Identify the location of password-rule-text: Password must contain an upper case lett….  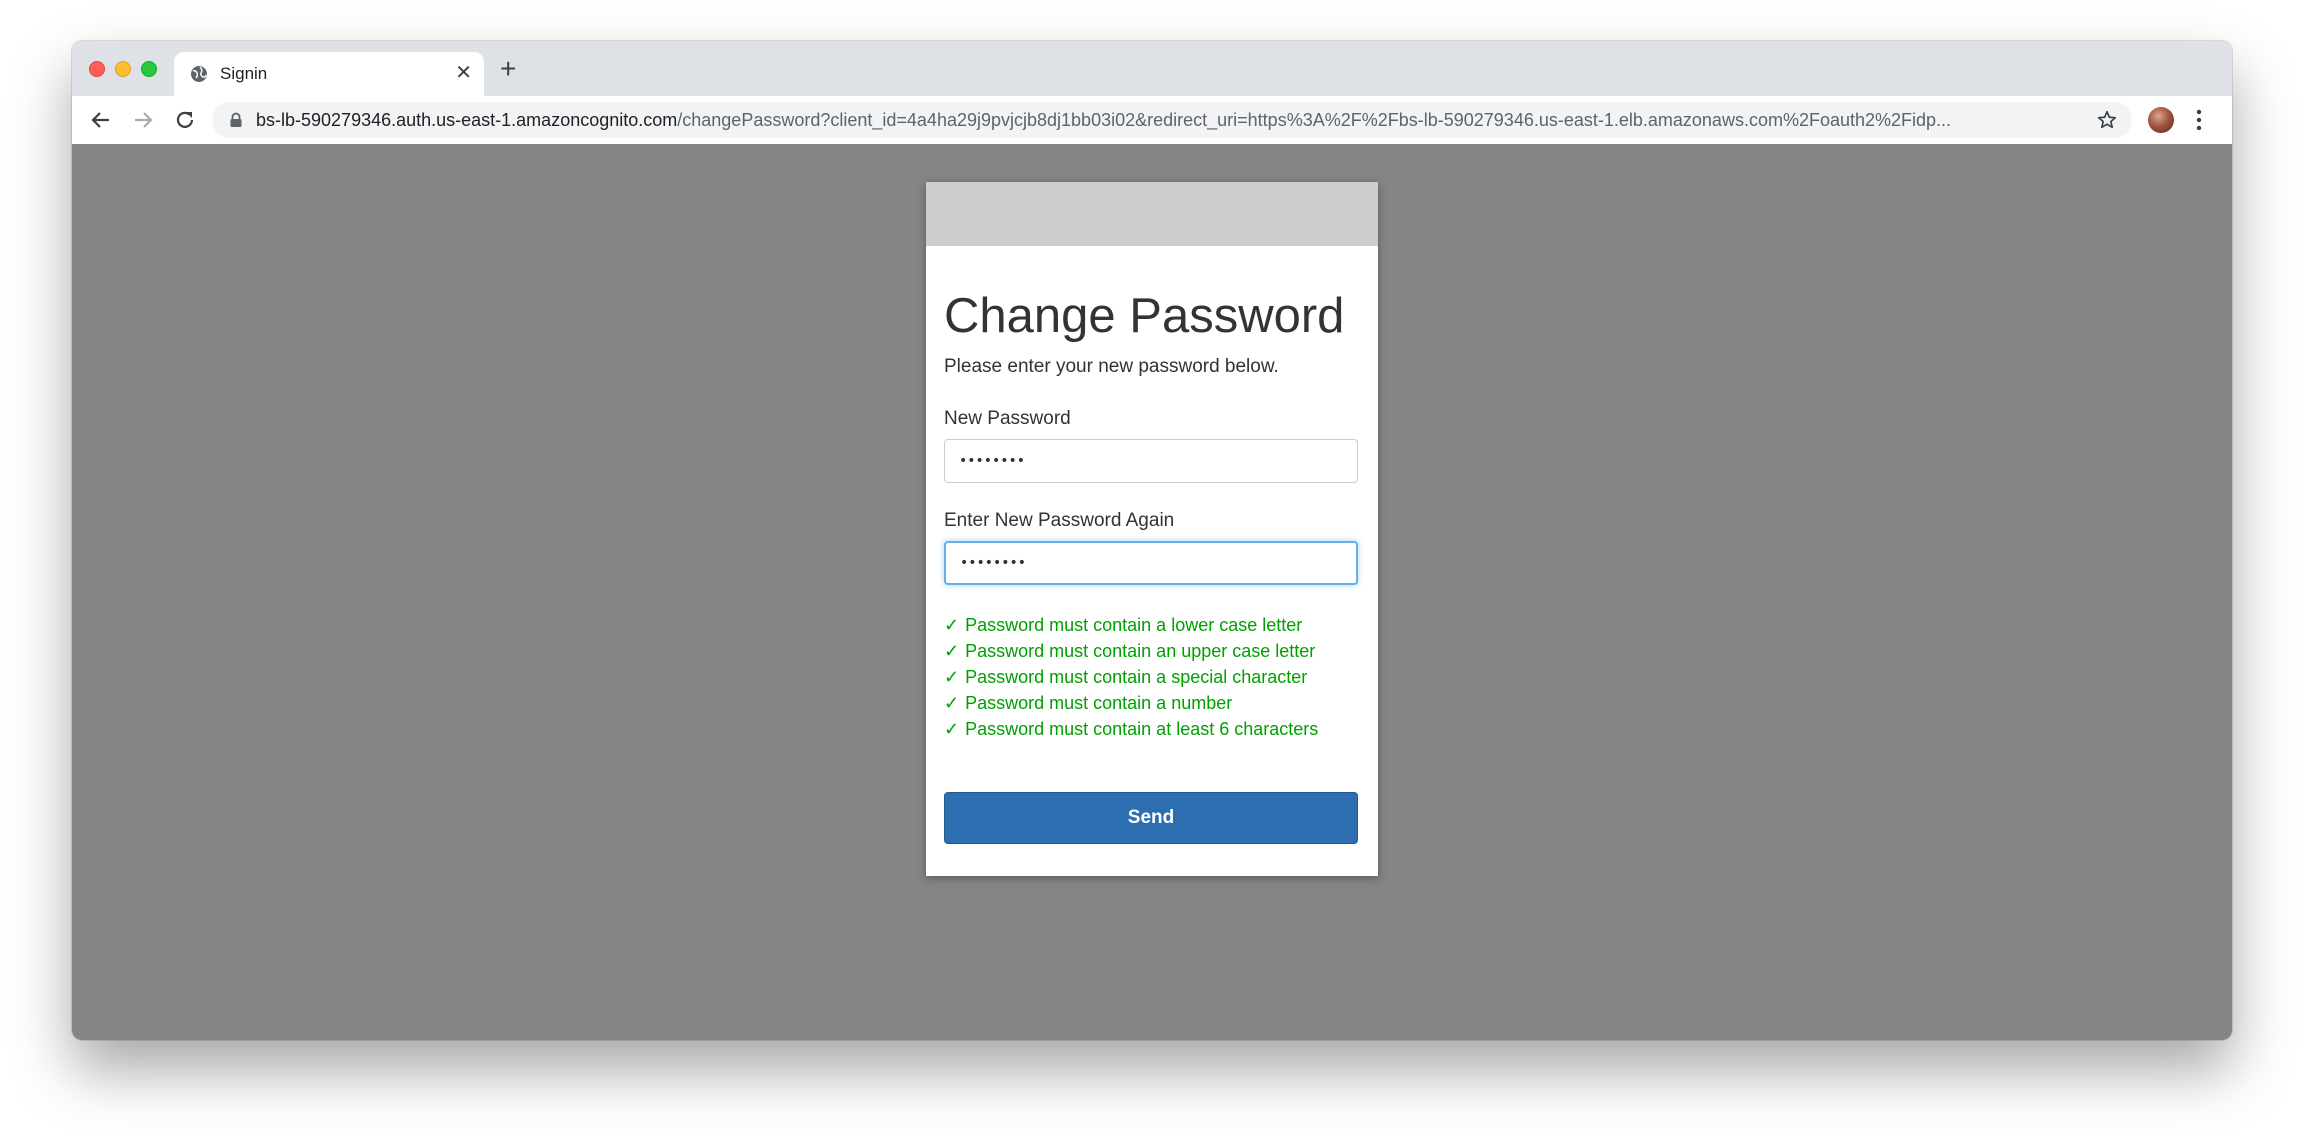
(1140, 651).